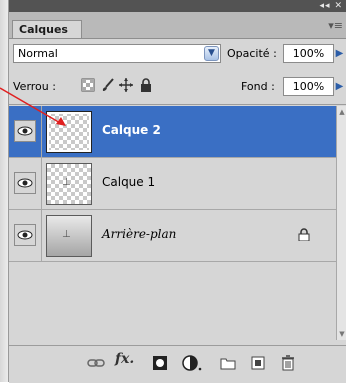  I want to click on layer-name: Calque 1, so click(128, 182).